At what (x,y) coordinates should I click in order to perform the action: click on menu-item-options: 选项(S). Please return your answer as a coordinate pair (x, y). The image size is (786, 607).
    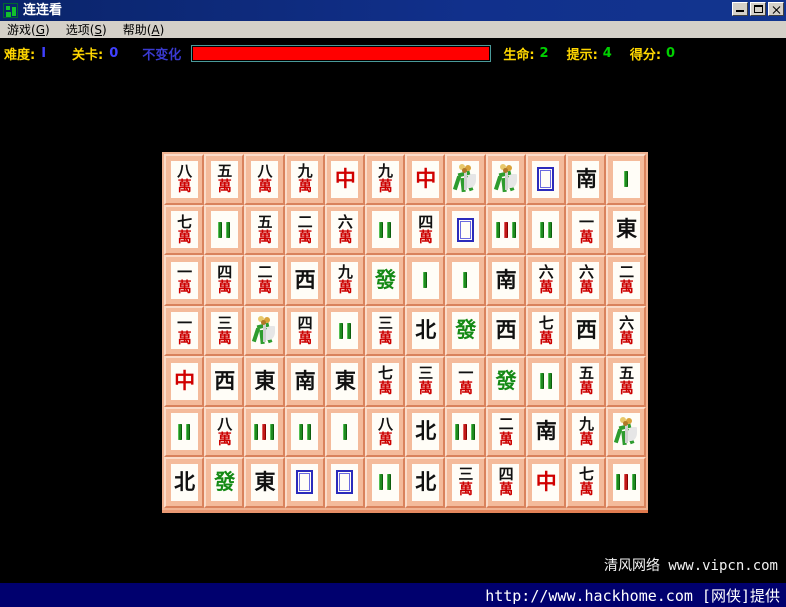
    Looking at the image, I should click on (87, 30).